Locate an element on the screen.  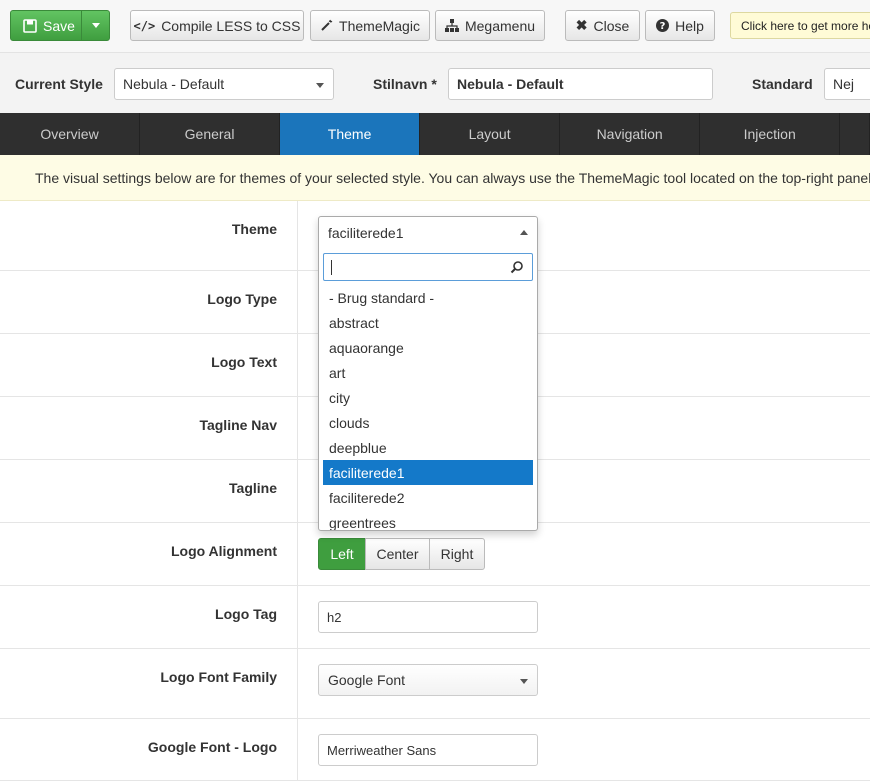
logo-tag-row: Logo Tag h2 is located at coordinates (435, 617).